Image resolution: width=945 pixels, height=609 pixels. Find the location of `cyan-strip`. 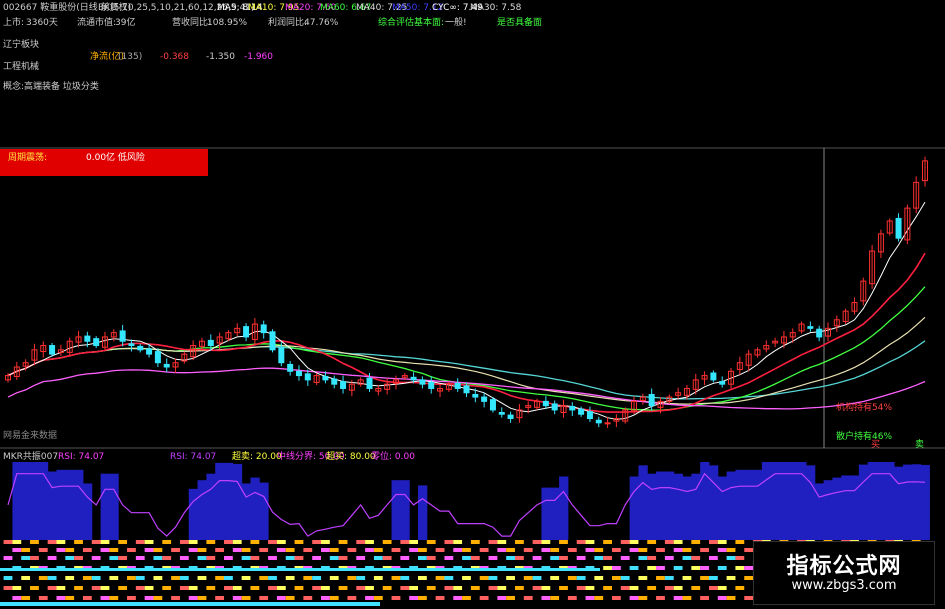

cyan-strip is located at coordinates (300, 569).